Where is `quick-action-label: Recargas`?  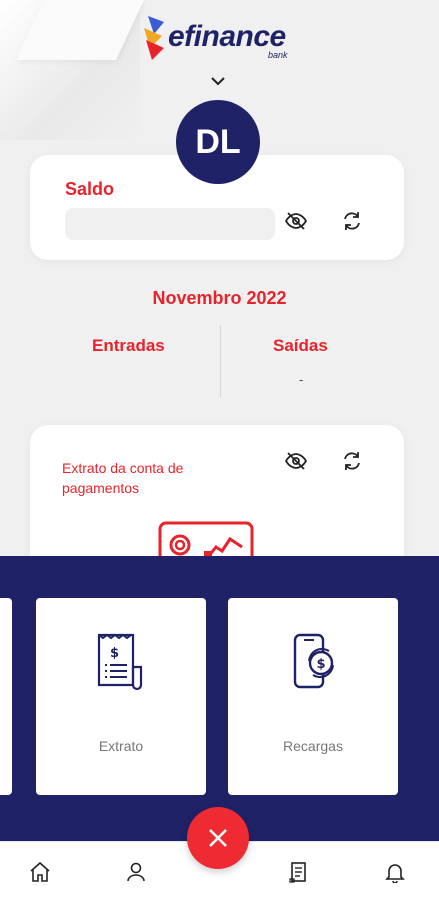 quick-action-label: Recargas is located at coordinates (313, 746).